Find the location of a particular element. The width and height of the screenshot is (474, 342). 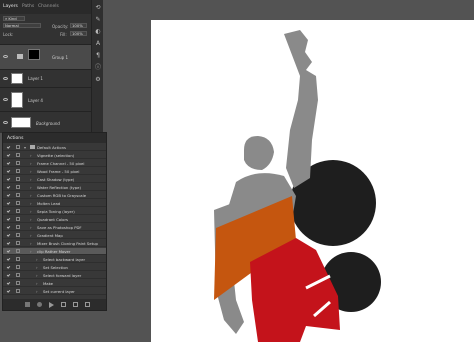

stop-icon is located at coordinates (27, 304).